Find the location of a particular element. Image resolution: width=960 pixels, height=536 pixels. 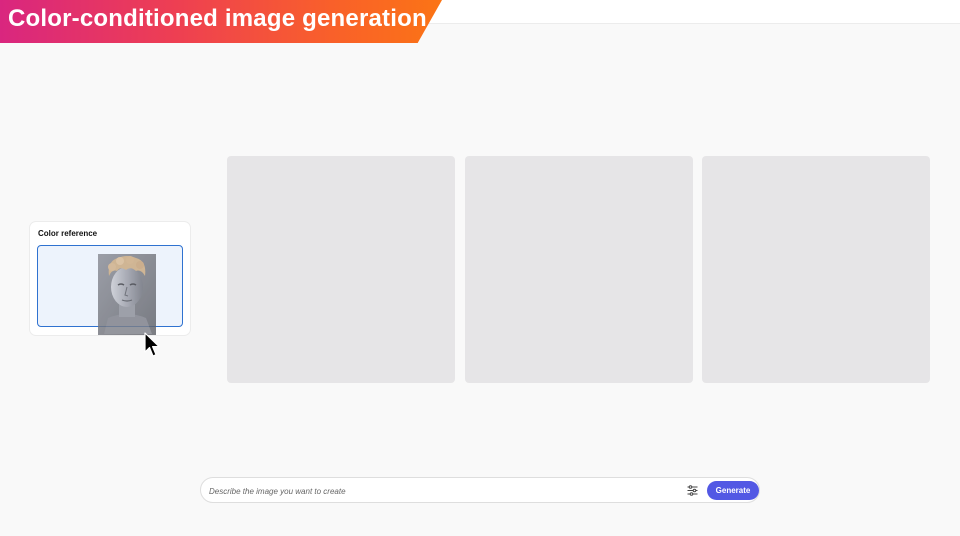

title-banner: Color-conditioned image generation is located at coordinates (221, 21).